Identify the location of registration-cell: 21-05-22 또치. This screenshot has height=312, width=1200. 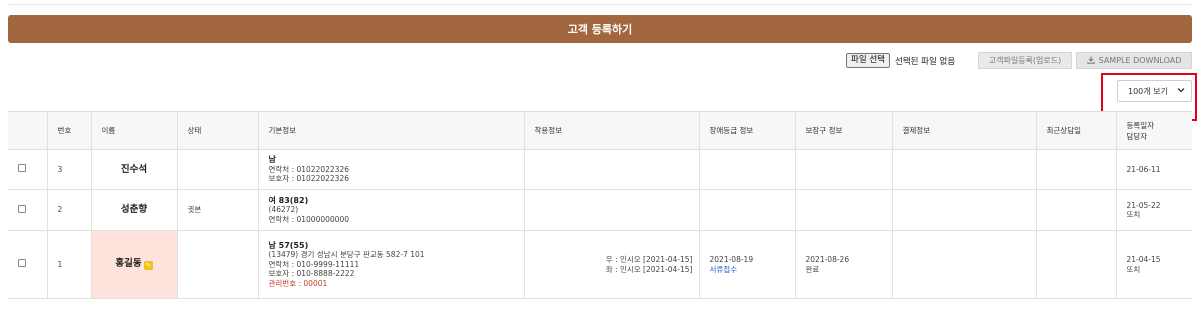
(1154, 210).